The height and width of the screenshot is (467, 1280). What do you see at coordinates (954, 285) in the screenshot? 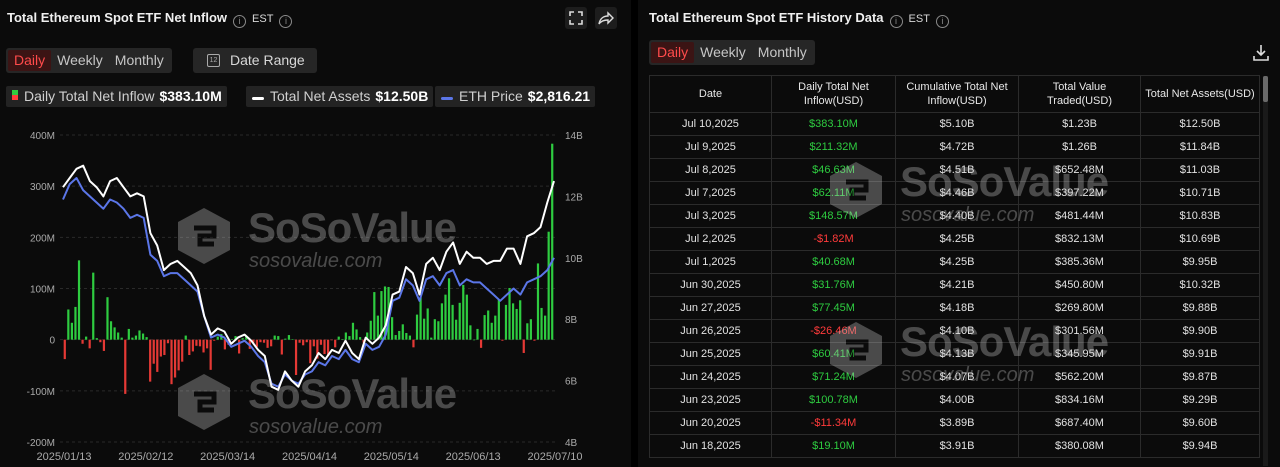
I see `table-row: Jun 30,2025 $31.76M $4.21B $450.80M $10.32B` at bounding box center [954, 285].